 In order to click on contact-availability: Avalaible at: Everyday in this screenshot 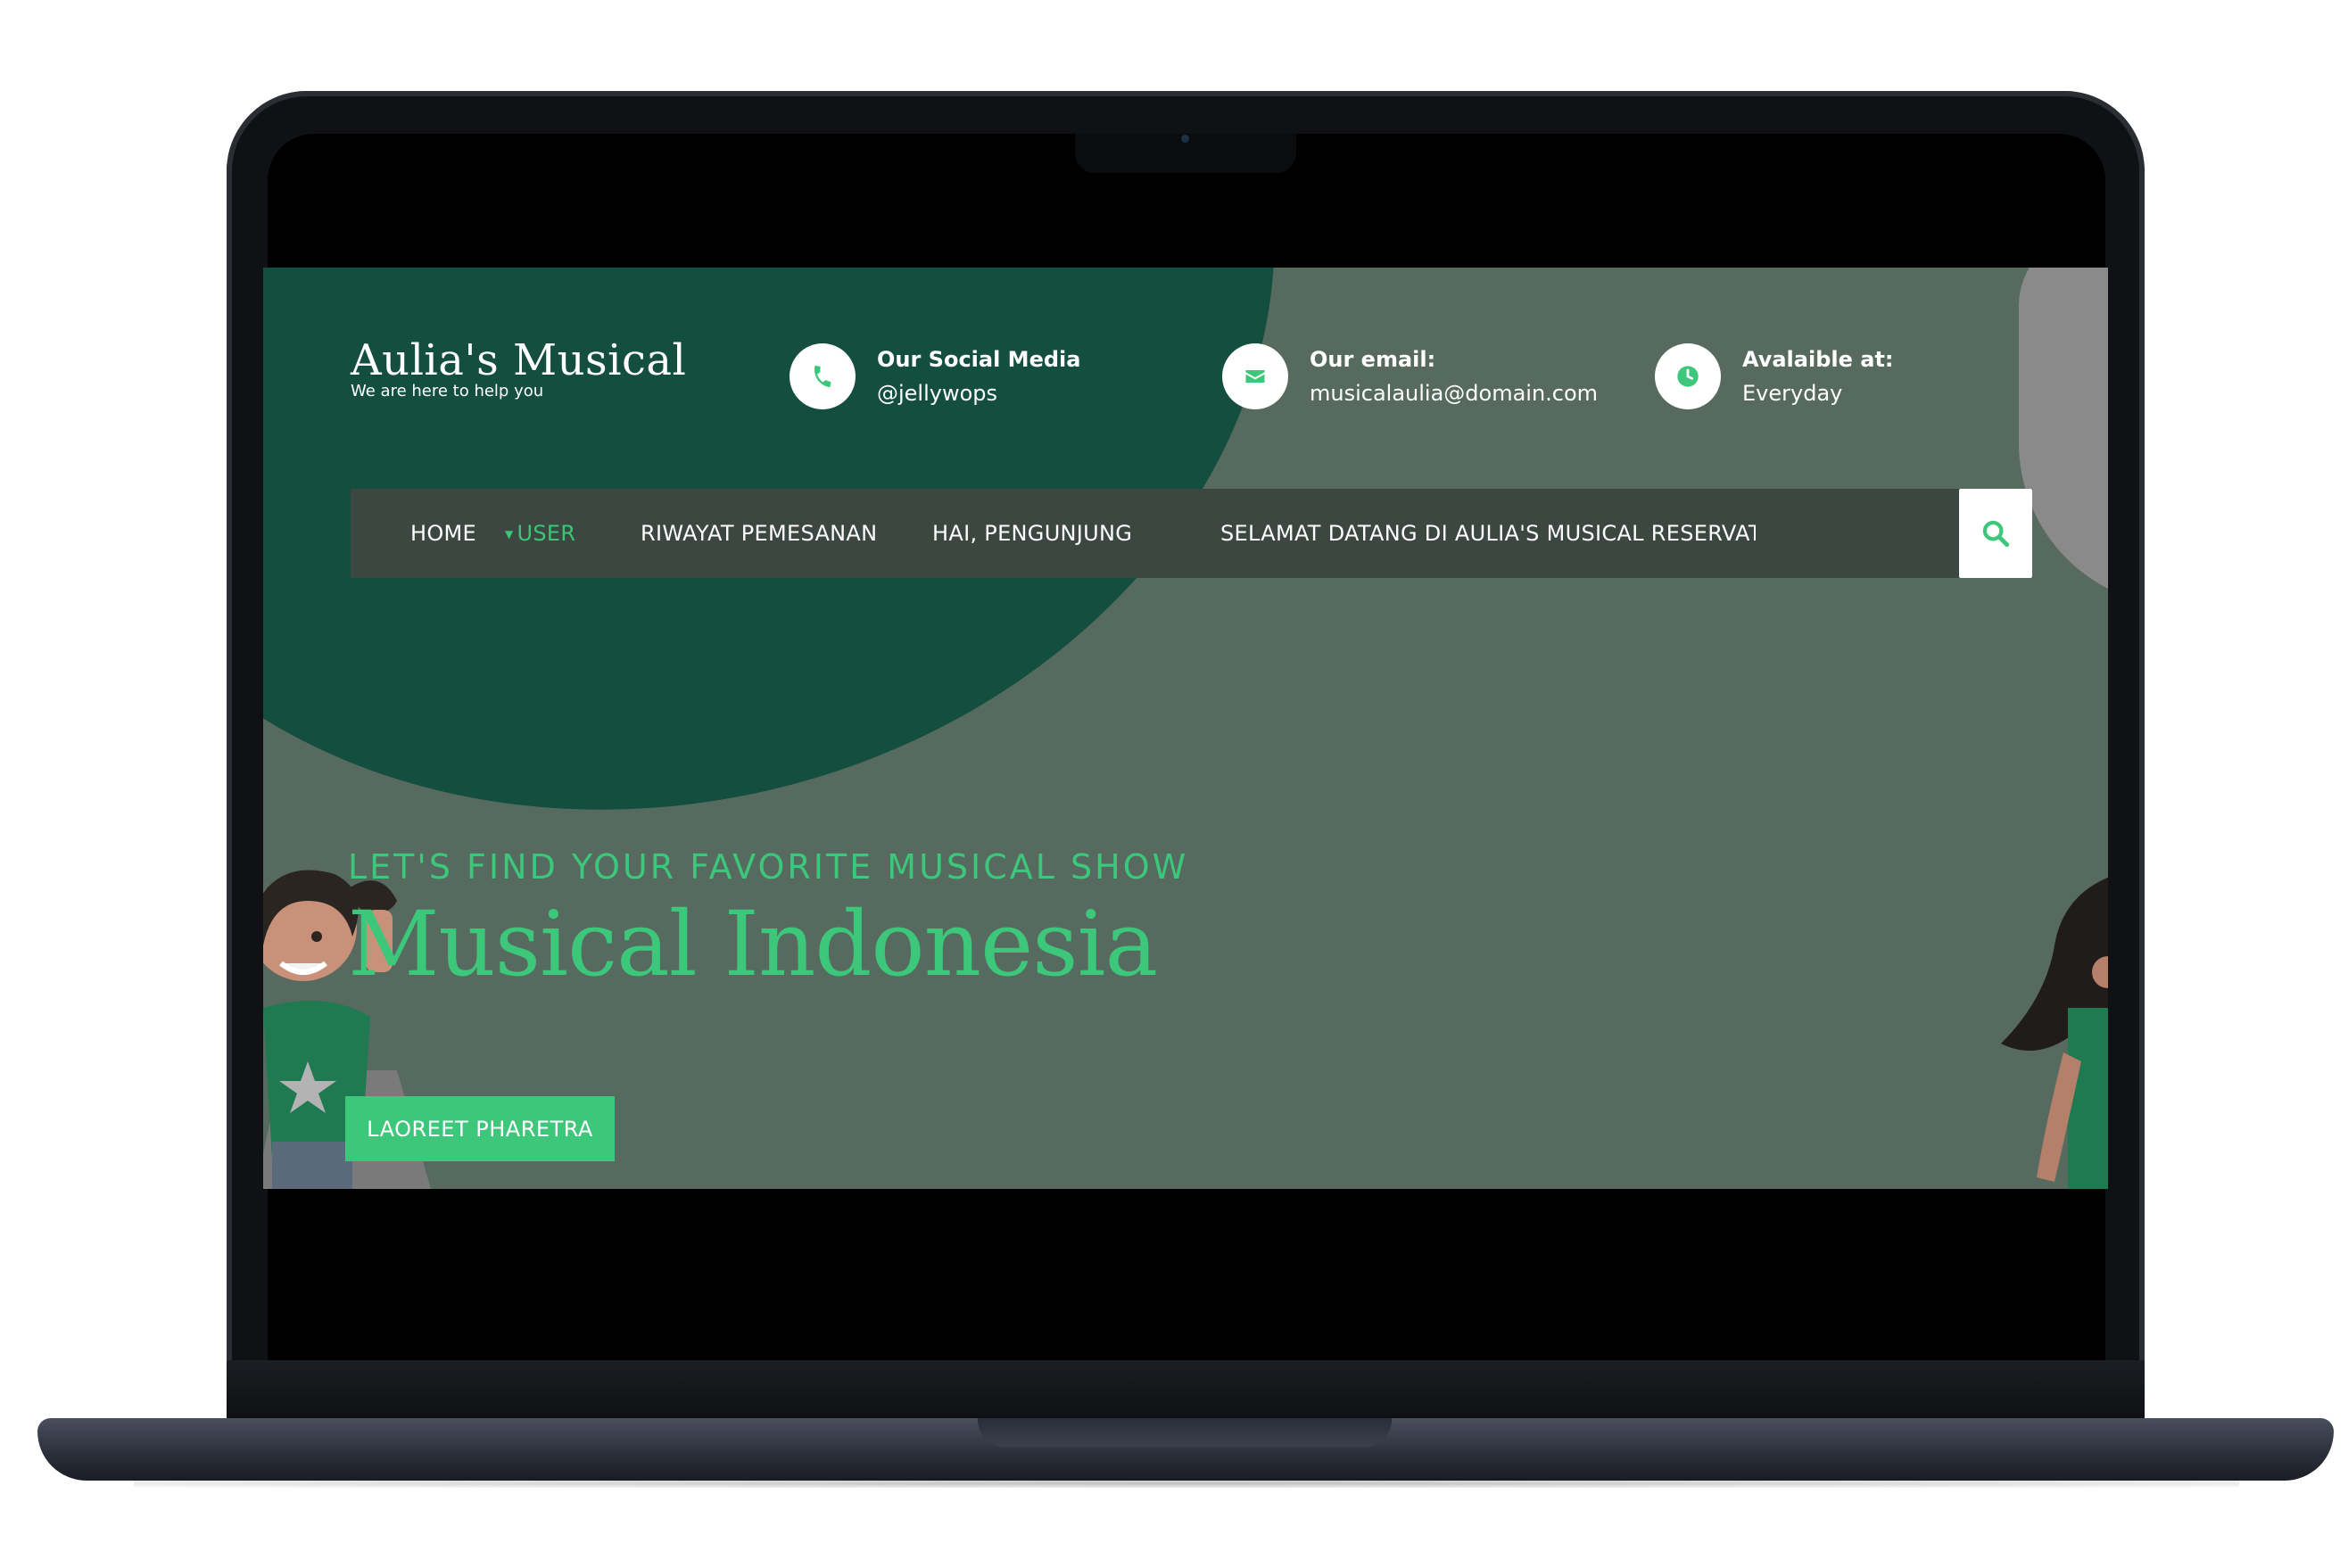, I will do `click(1774, 376)`.